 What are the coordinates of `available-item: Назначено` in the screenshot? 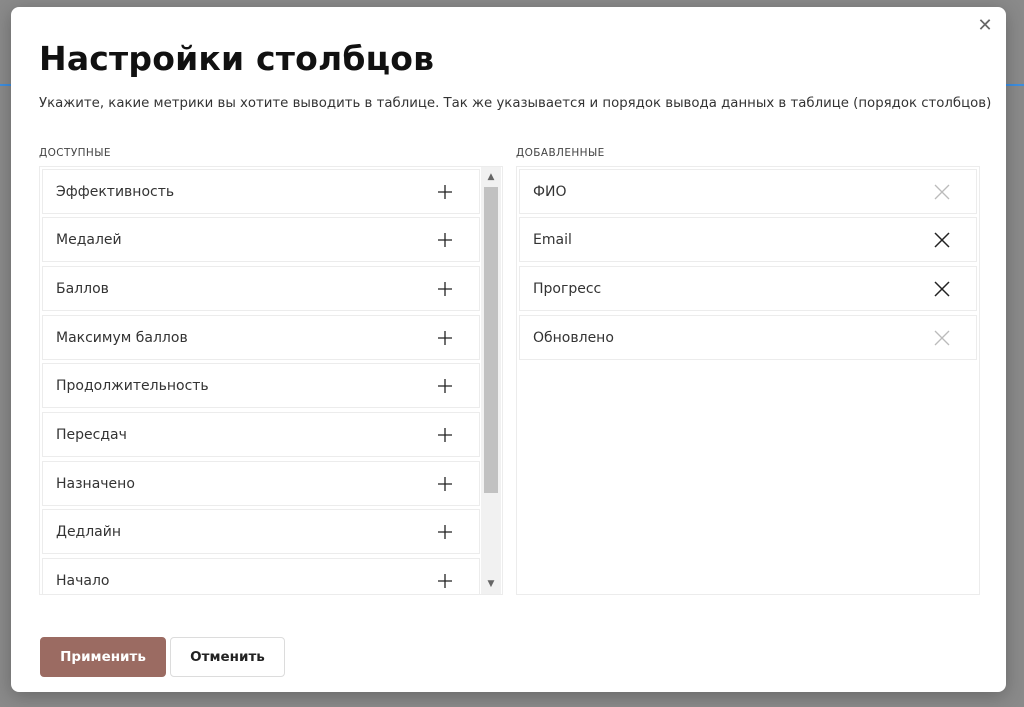 It's located at (261, 483).